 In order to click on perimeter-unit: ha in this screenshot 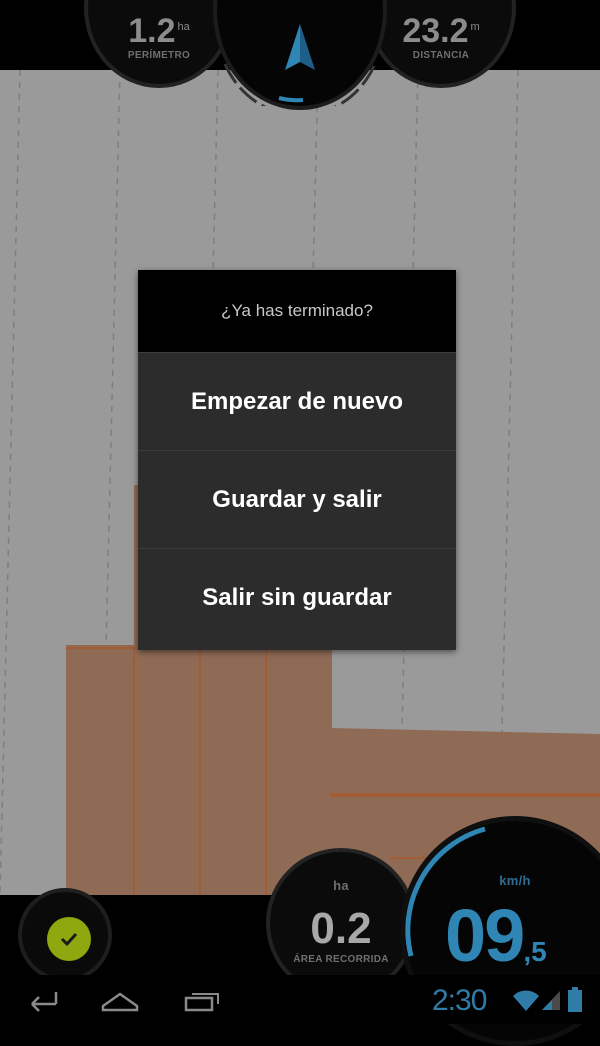, I will do `click(183, 26)`.